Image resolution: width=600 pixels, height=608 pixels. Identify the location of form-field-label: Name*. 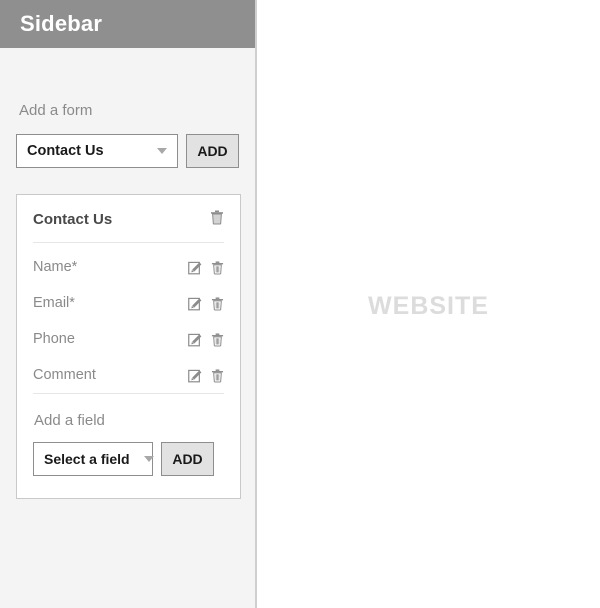
(55, 267).